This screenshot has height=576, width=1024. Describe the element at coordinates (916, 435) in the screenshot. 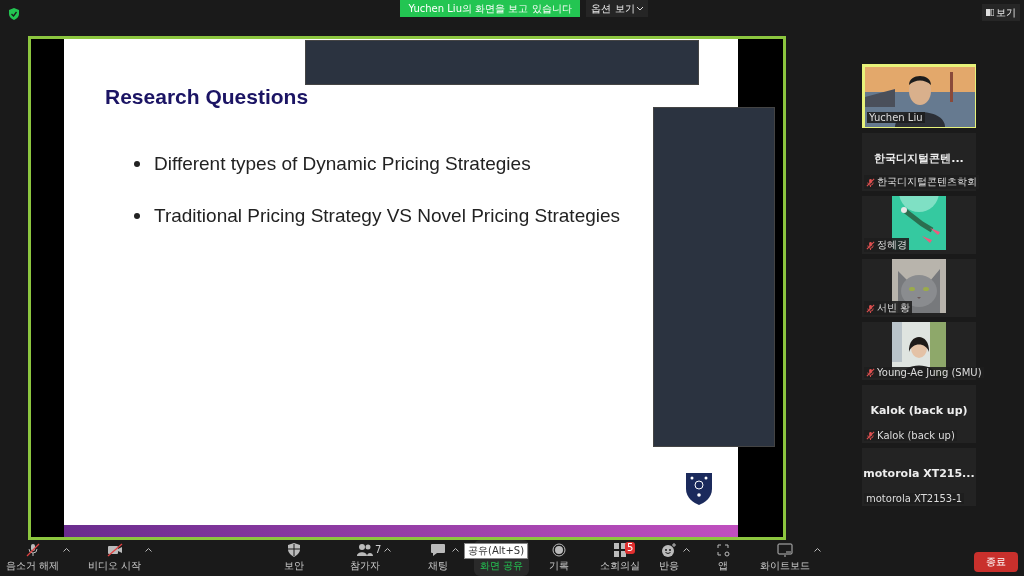

I see `participant-name: Kalok (back up)` at that location.